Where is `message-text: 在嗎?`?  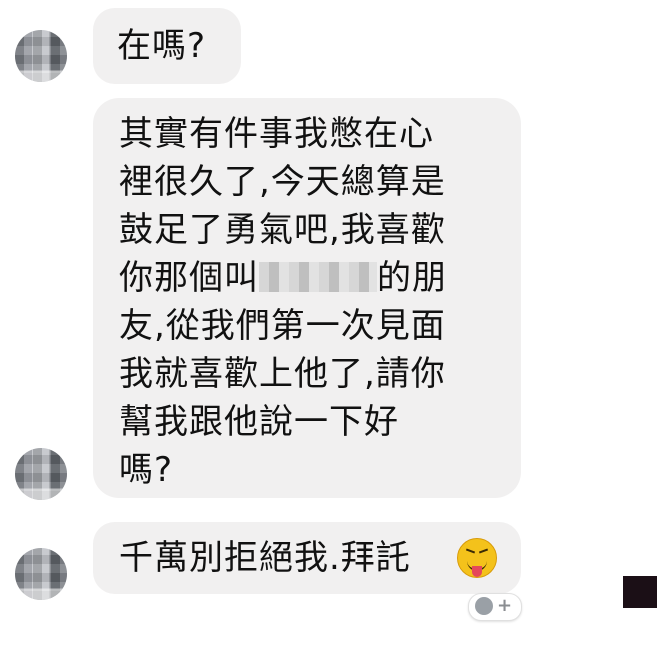 message-text: 在嗎? is located at coordinates (162, 46).